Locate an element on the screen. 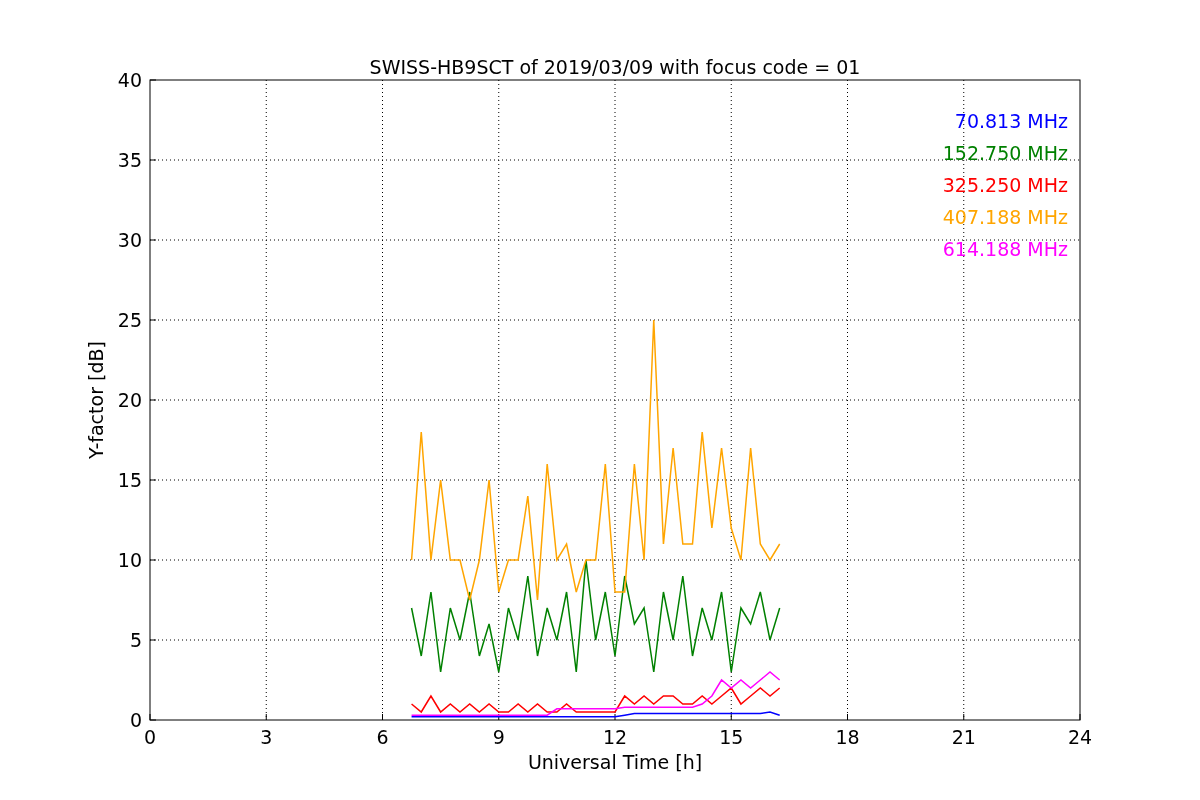 The image size is (1200, 800). y-tick-label: 10 is located at coordinates (129, 560).